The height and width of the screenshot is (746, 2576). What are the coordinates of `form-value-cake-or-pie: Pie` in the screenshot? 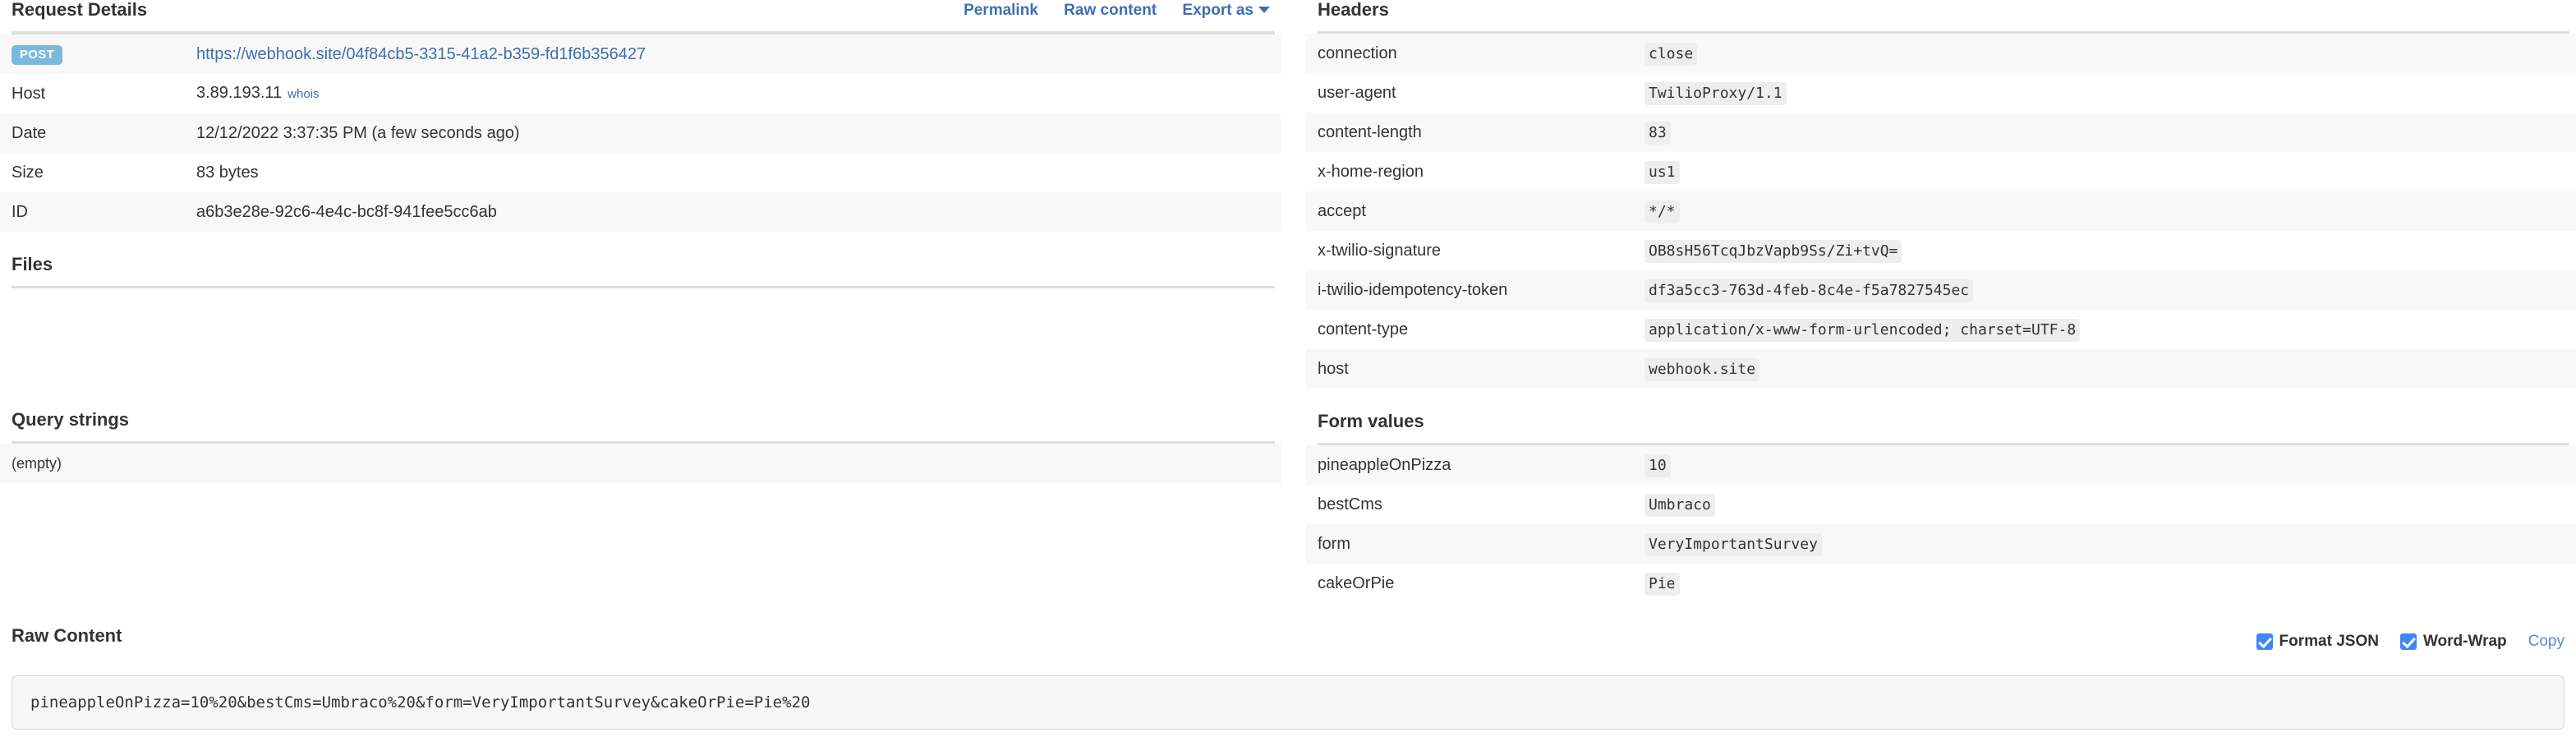 It's located at (2106, 584).